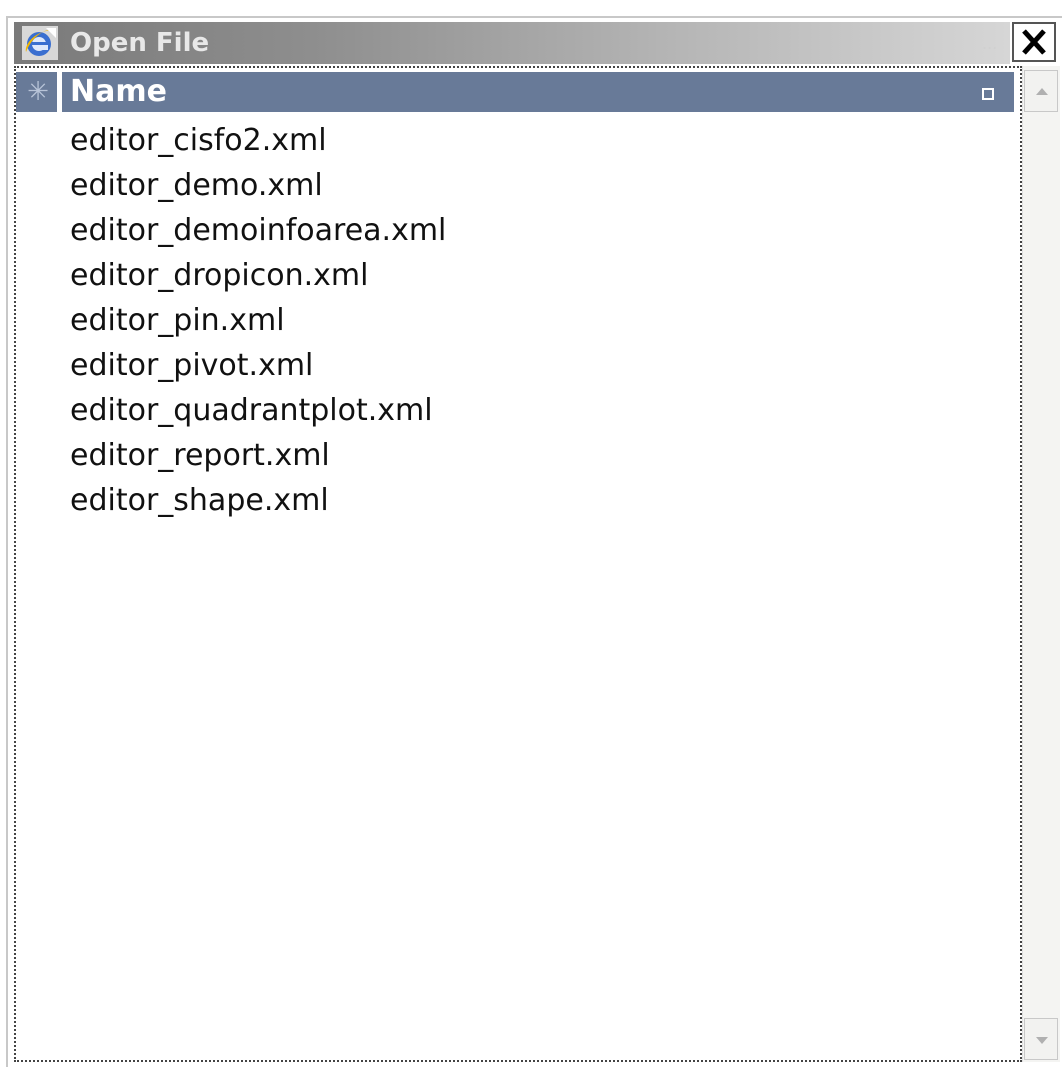 This screenshot has width=1062, height=1067. I want to click on scroll-up-button, so click(1041, 91).